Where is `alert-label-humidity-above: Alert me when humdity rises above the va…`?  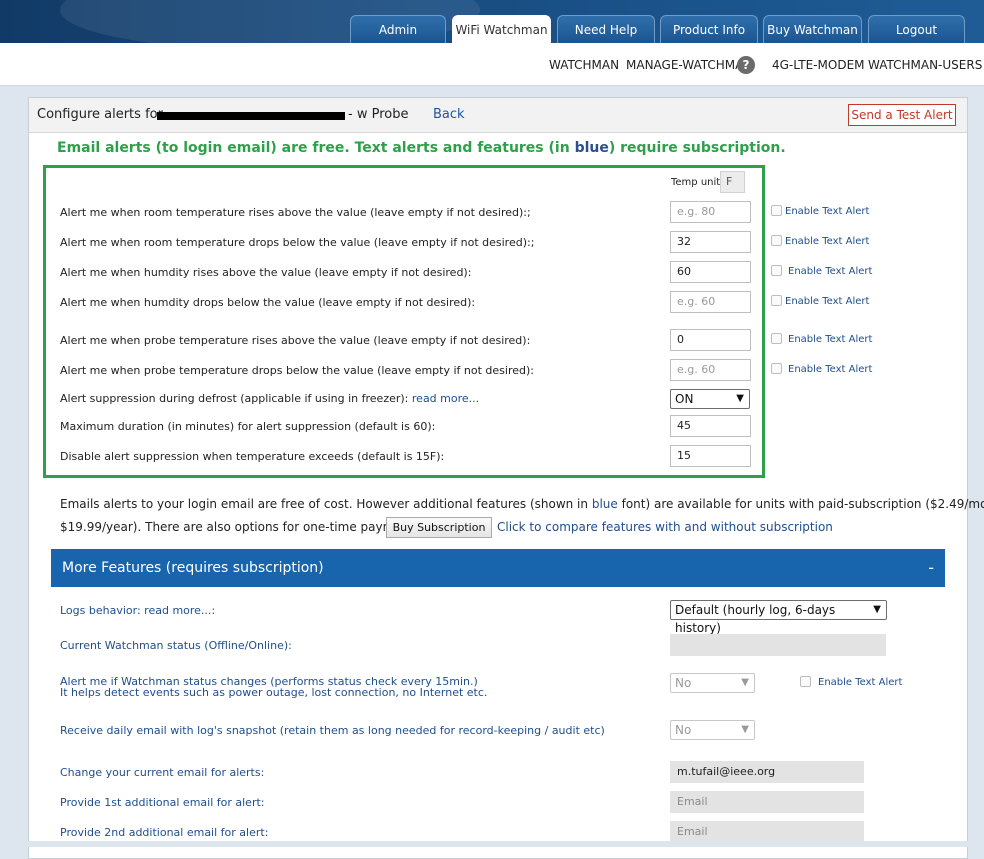 alert-label-humidity-above: Alert me when humdity rises above the va… is located at coordinates (266, 272).